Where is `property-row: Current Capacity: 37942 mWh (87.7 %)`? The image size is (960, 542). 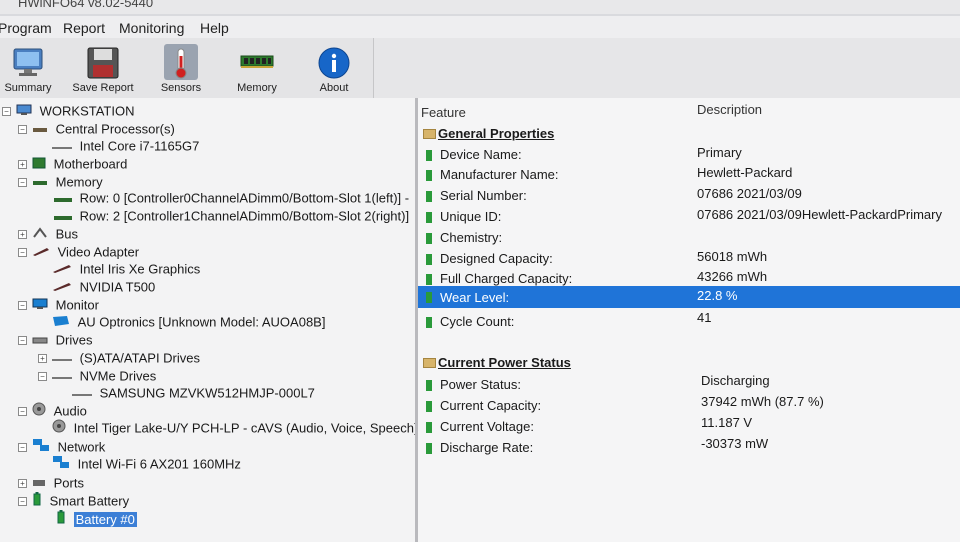
property-row: Current Capacity: 37942 mWh (87.7 %) is located at coordinates (689, 405).